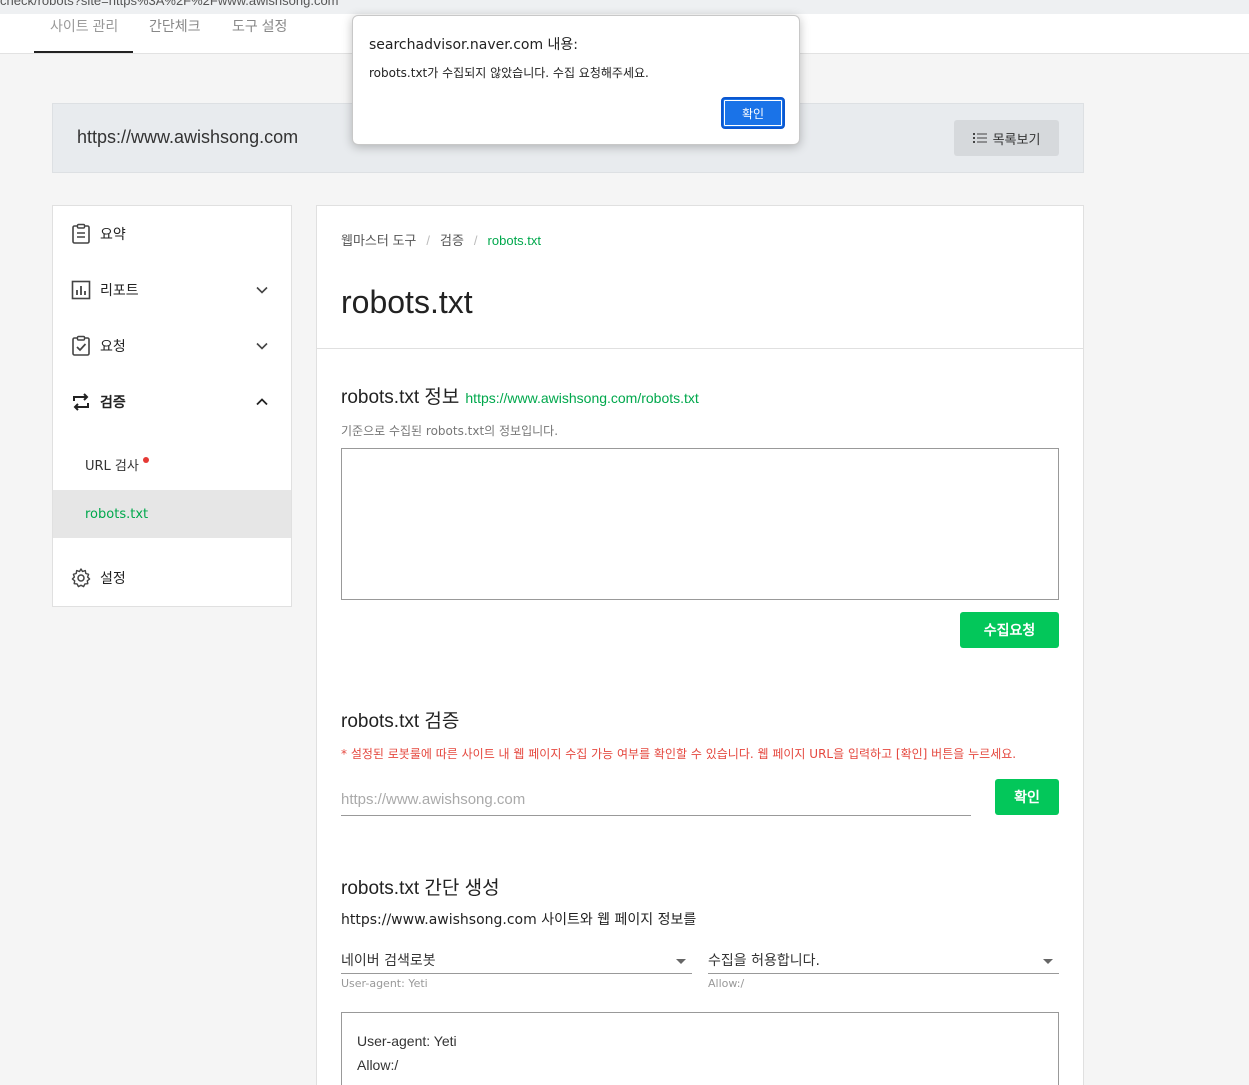  What do you see at coordinates (450, 431) in the screenshot?
I see `robots-info-desc: 기준으로 수집된 robots.txt의 정보입니다.` at bounding box center [450, 431].